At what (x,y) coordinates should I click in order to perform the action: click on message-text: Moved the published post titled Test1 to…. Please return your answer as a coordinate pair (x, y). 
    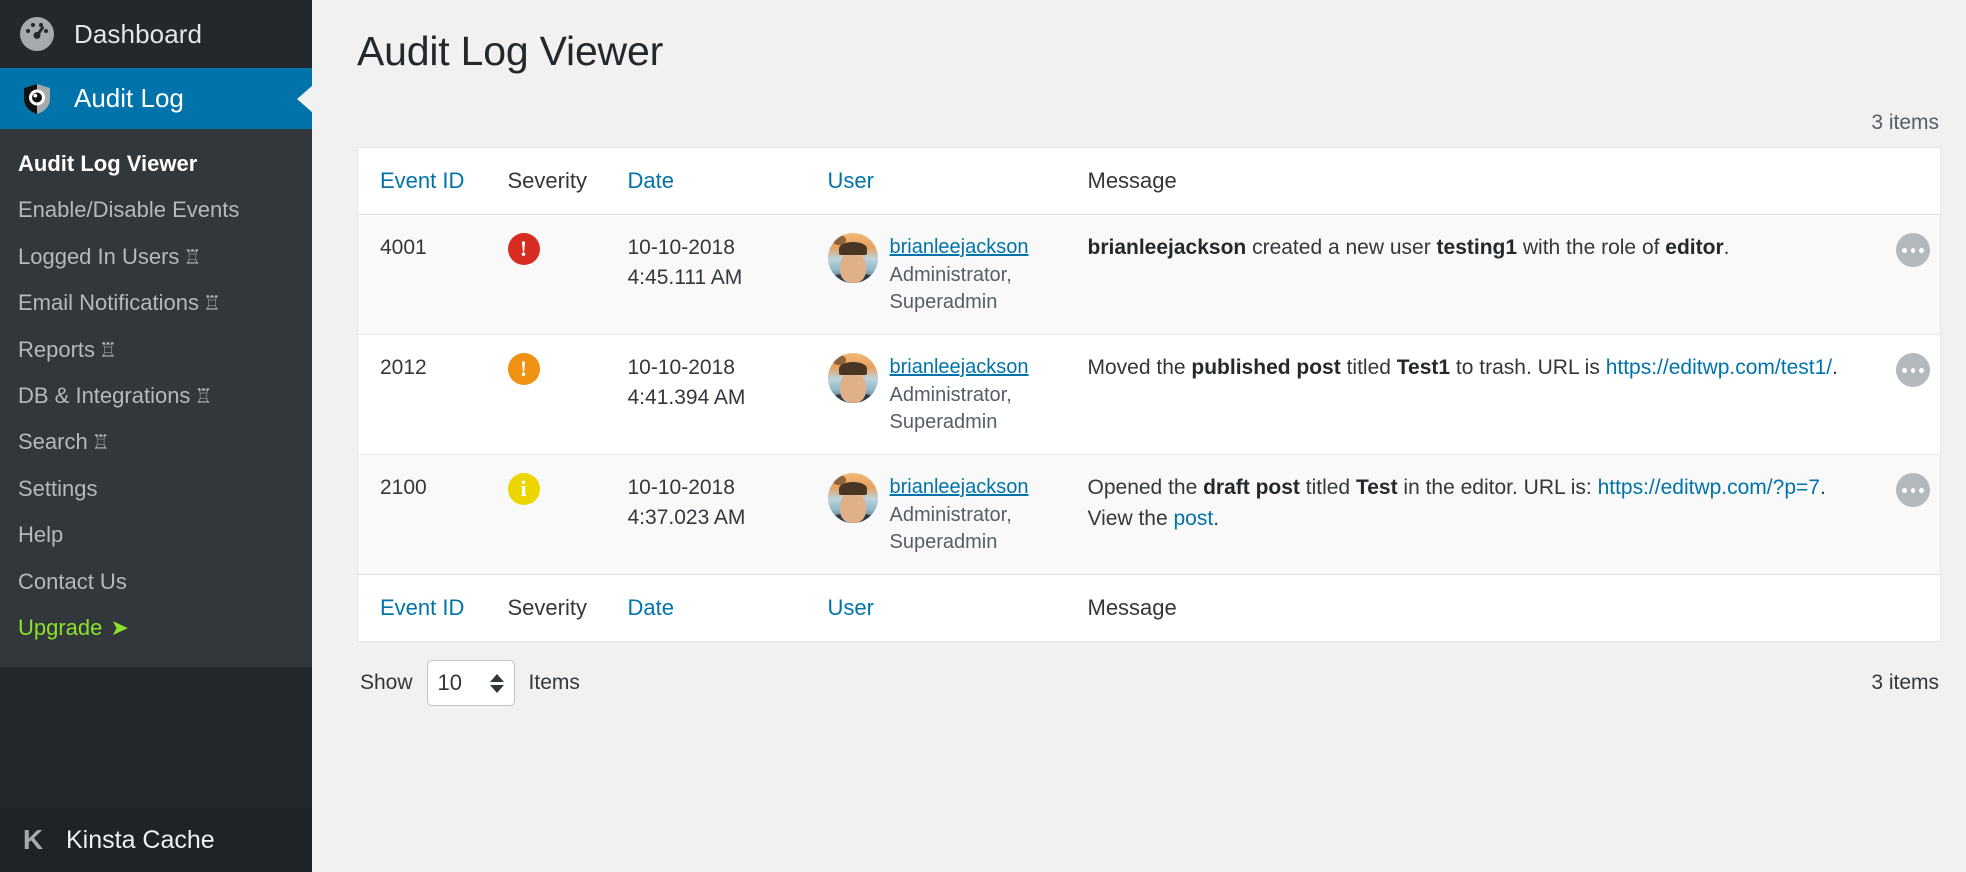
    Looking at the image, I should click on (1464, 368).